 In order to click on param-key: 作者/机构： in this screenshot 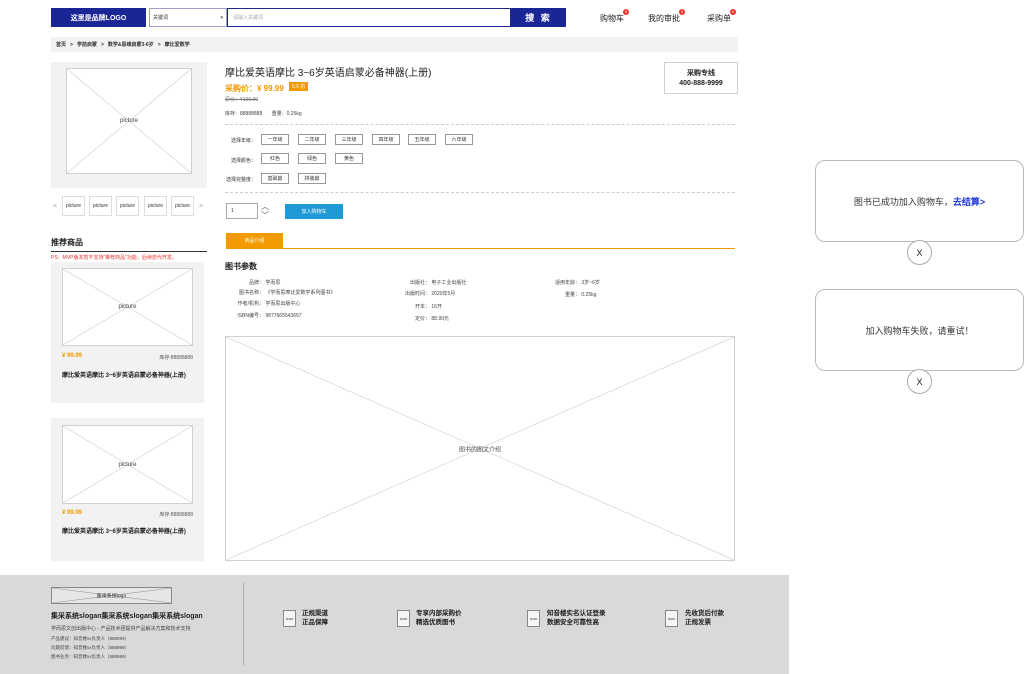, I will do `click(250, 304)`.